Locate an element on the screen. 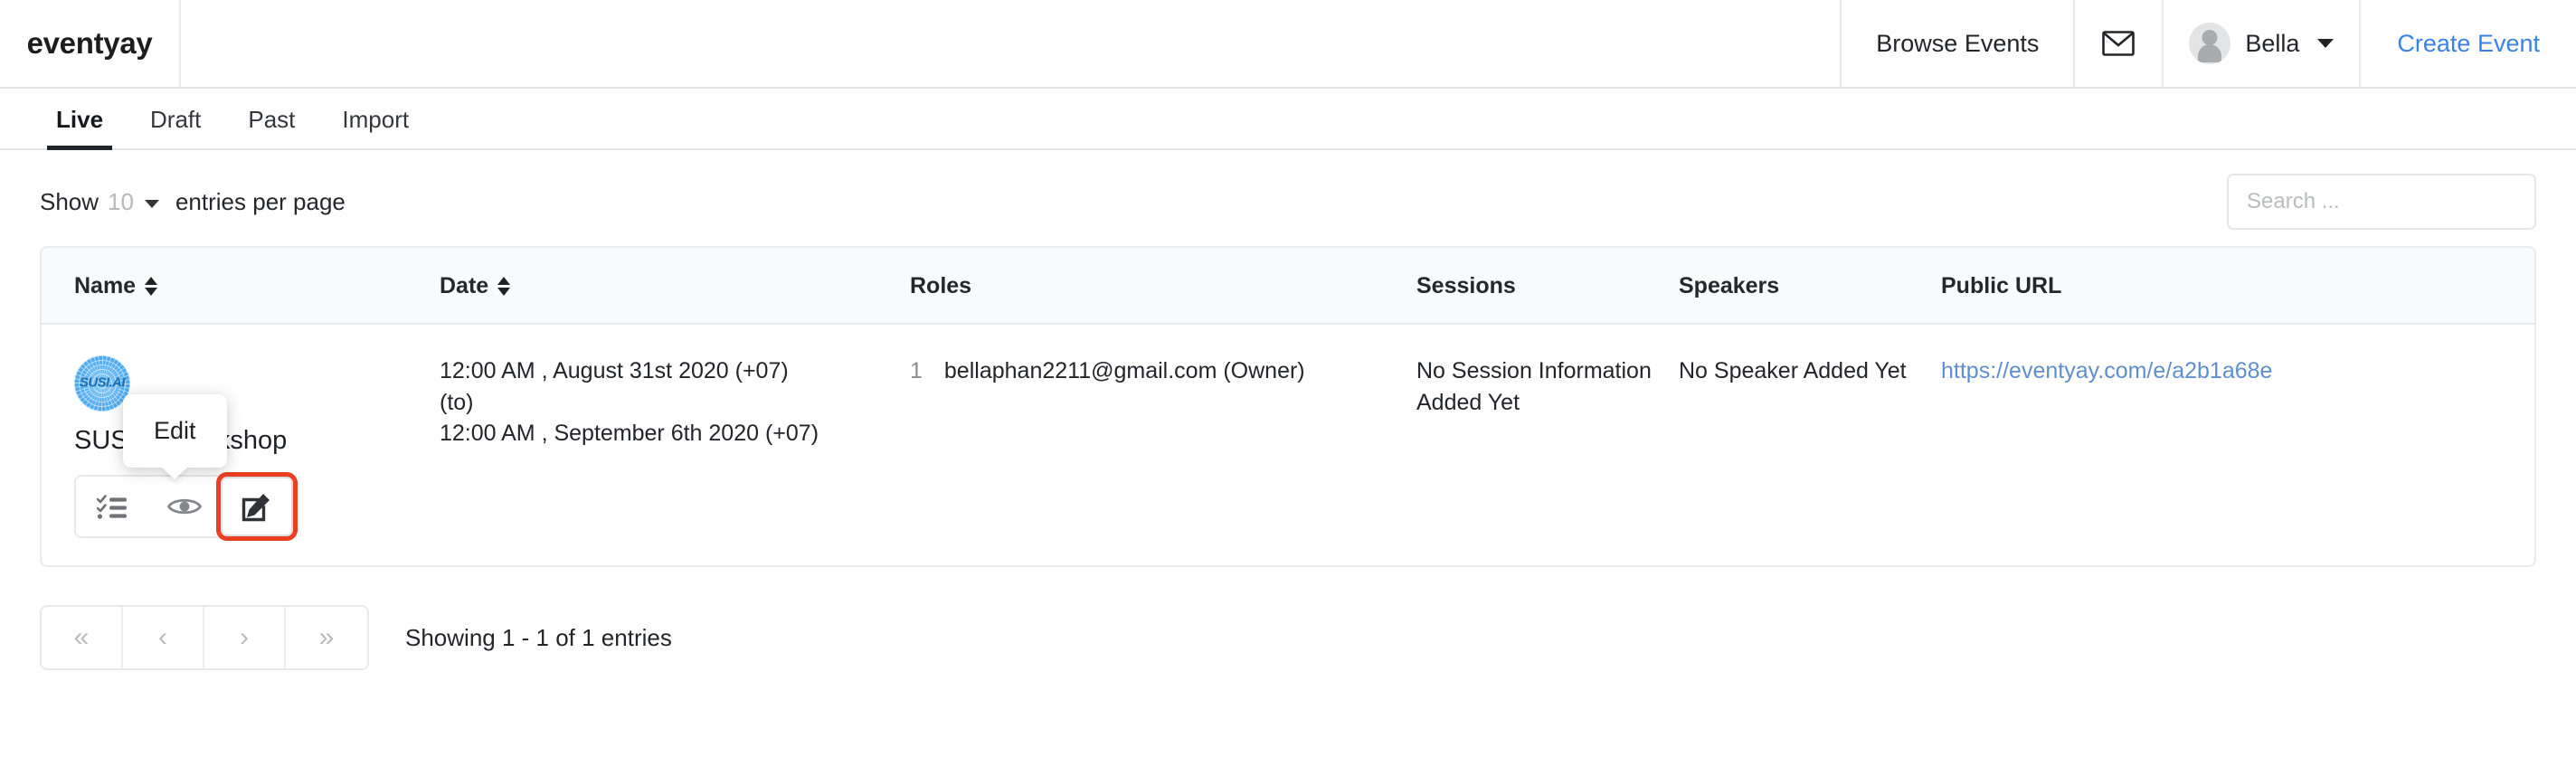 The image size is (2576, 776). edit-tooltip: Edit is located at coordinates (175, 430).